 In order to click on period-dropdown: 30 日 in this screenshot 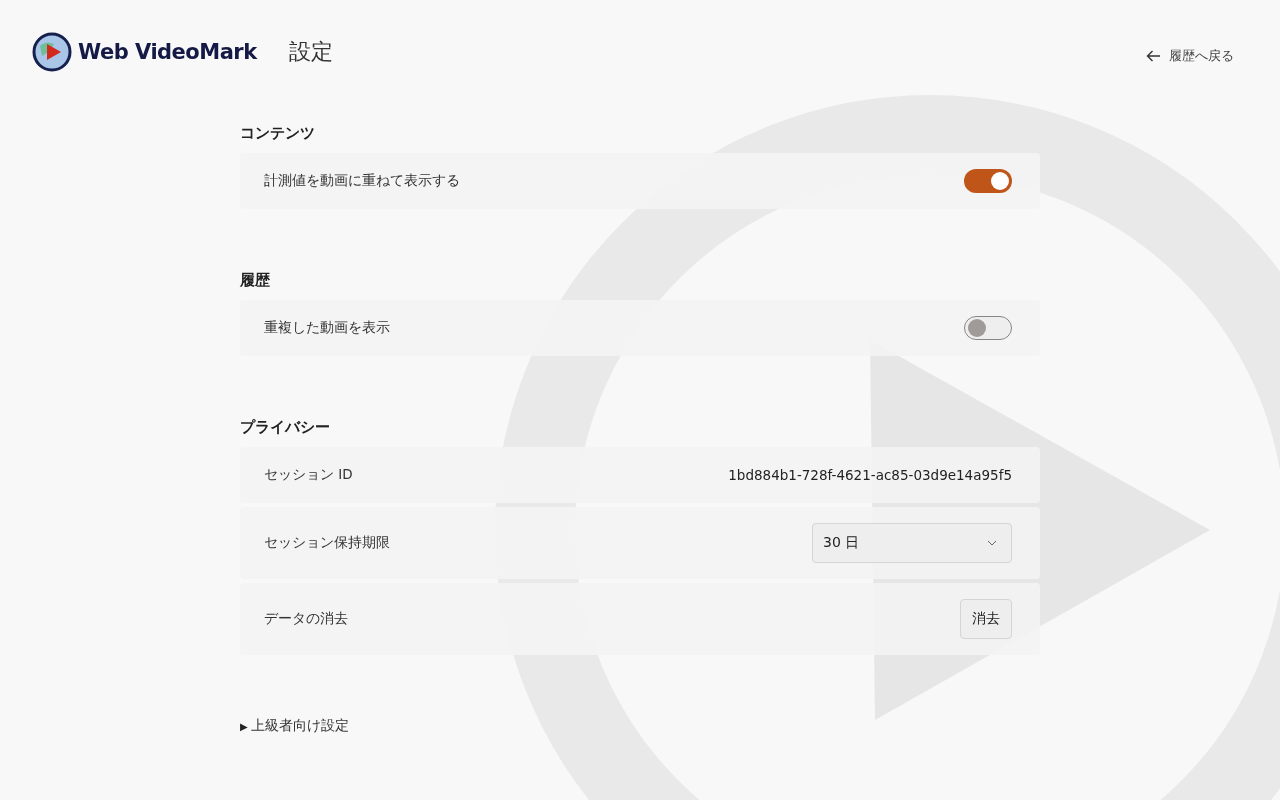, I will do `click(912, 543)`.